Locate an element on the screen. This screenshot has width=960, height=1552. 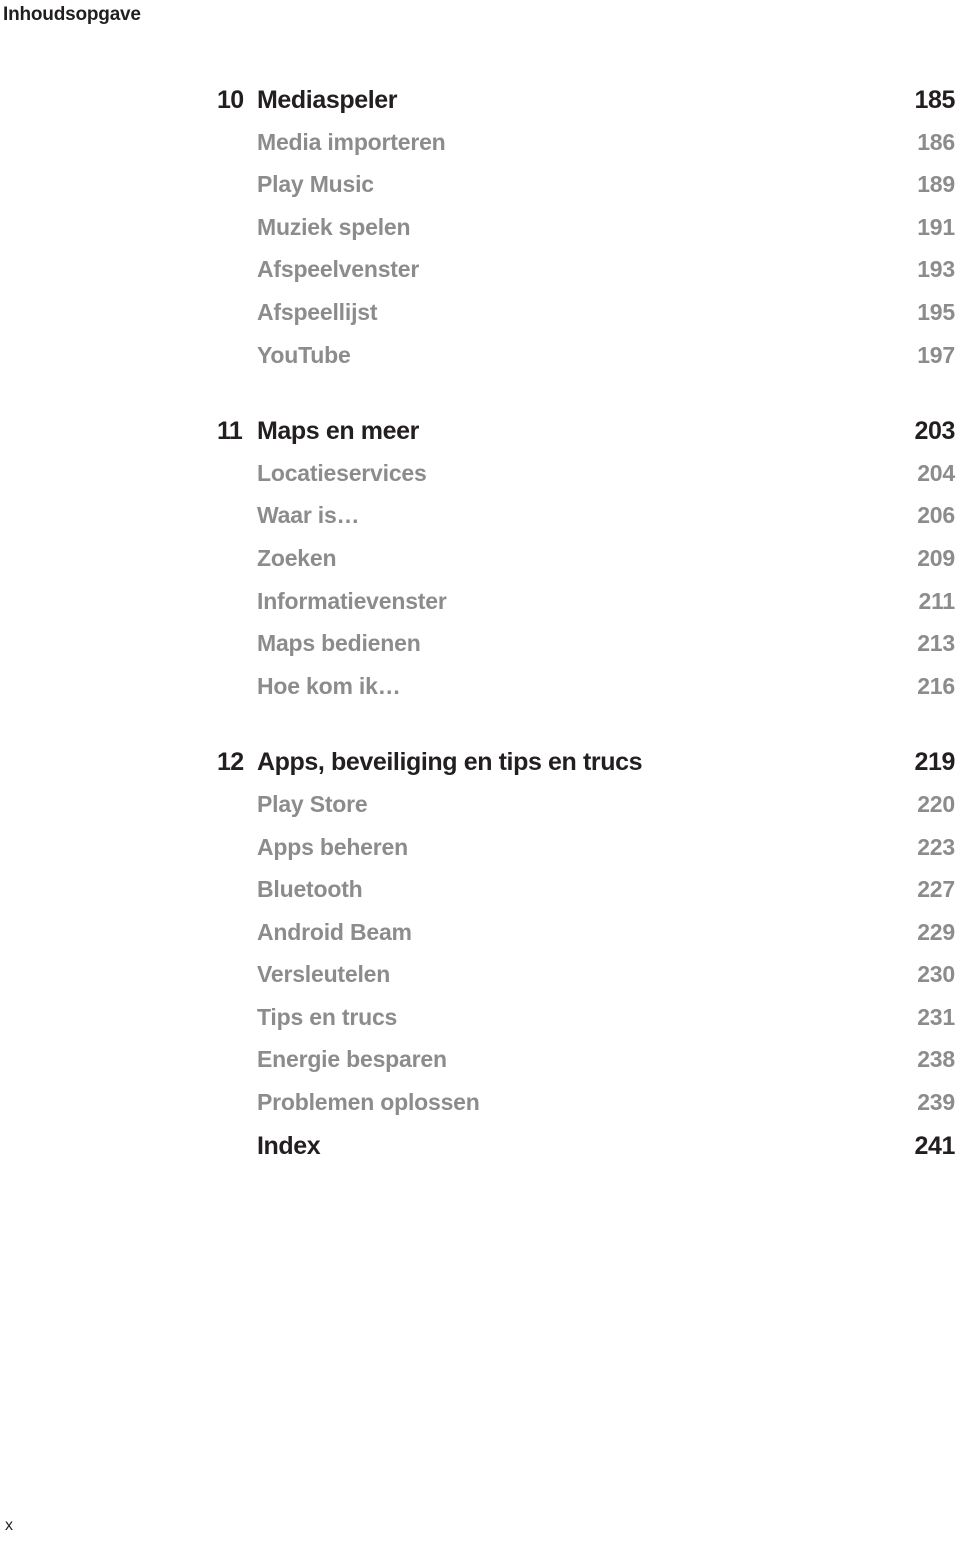
toc-entry-page-number: 191 is located at coordinates (936, 226).